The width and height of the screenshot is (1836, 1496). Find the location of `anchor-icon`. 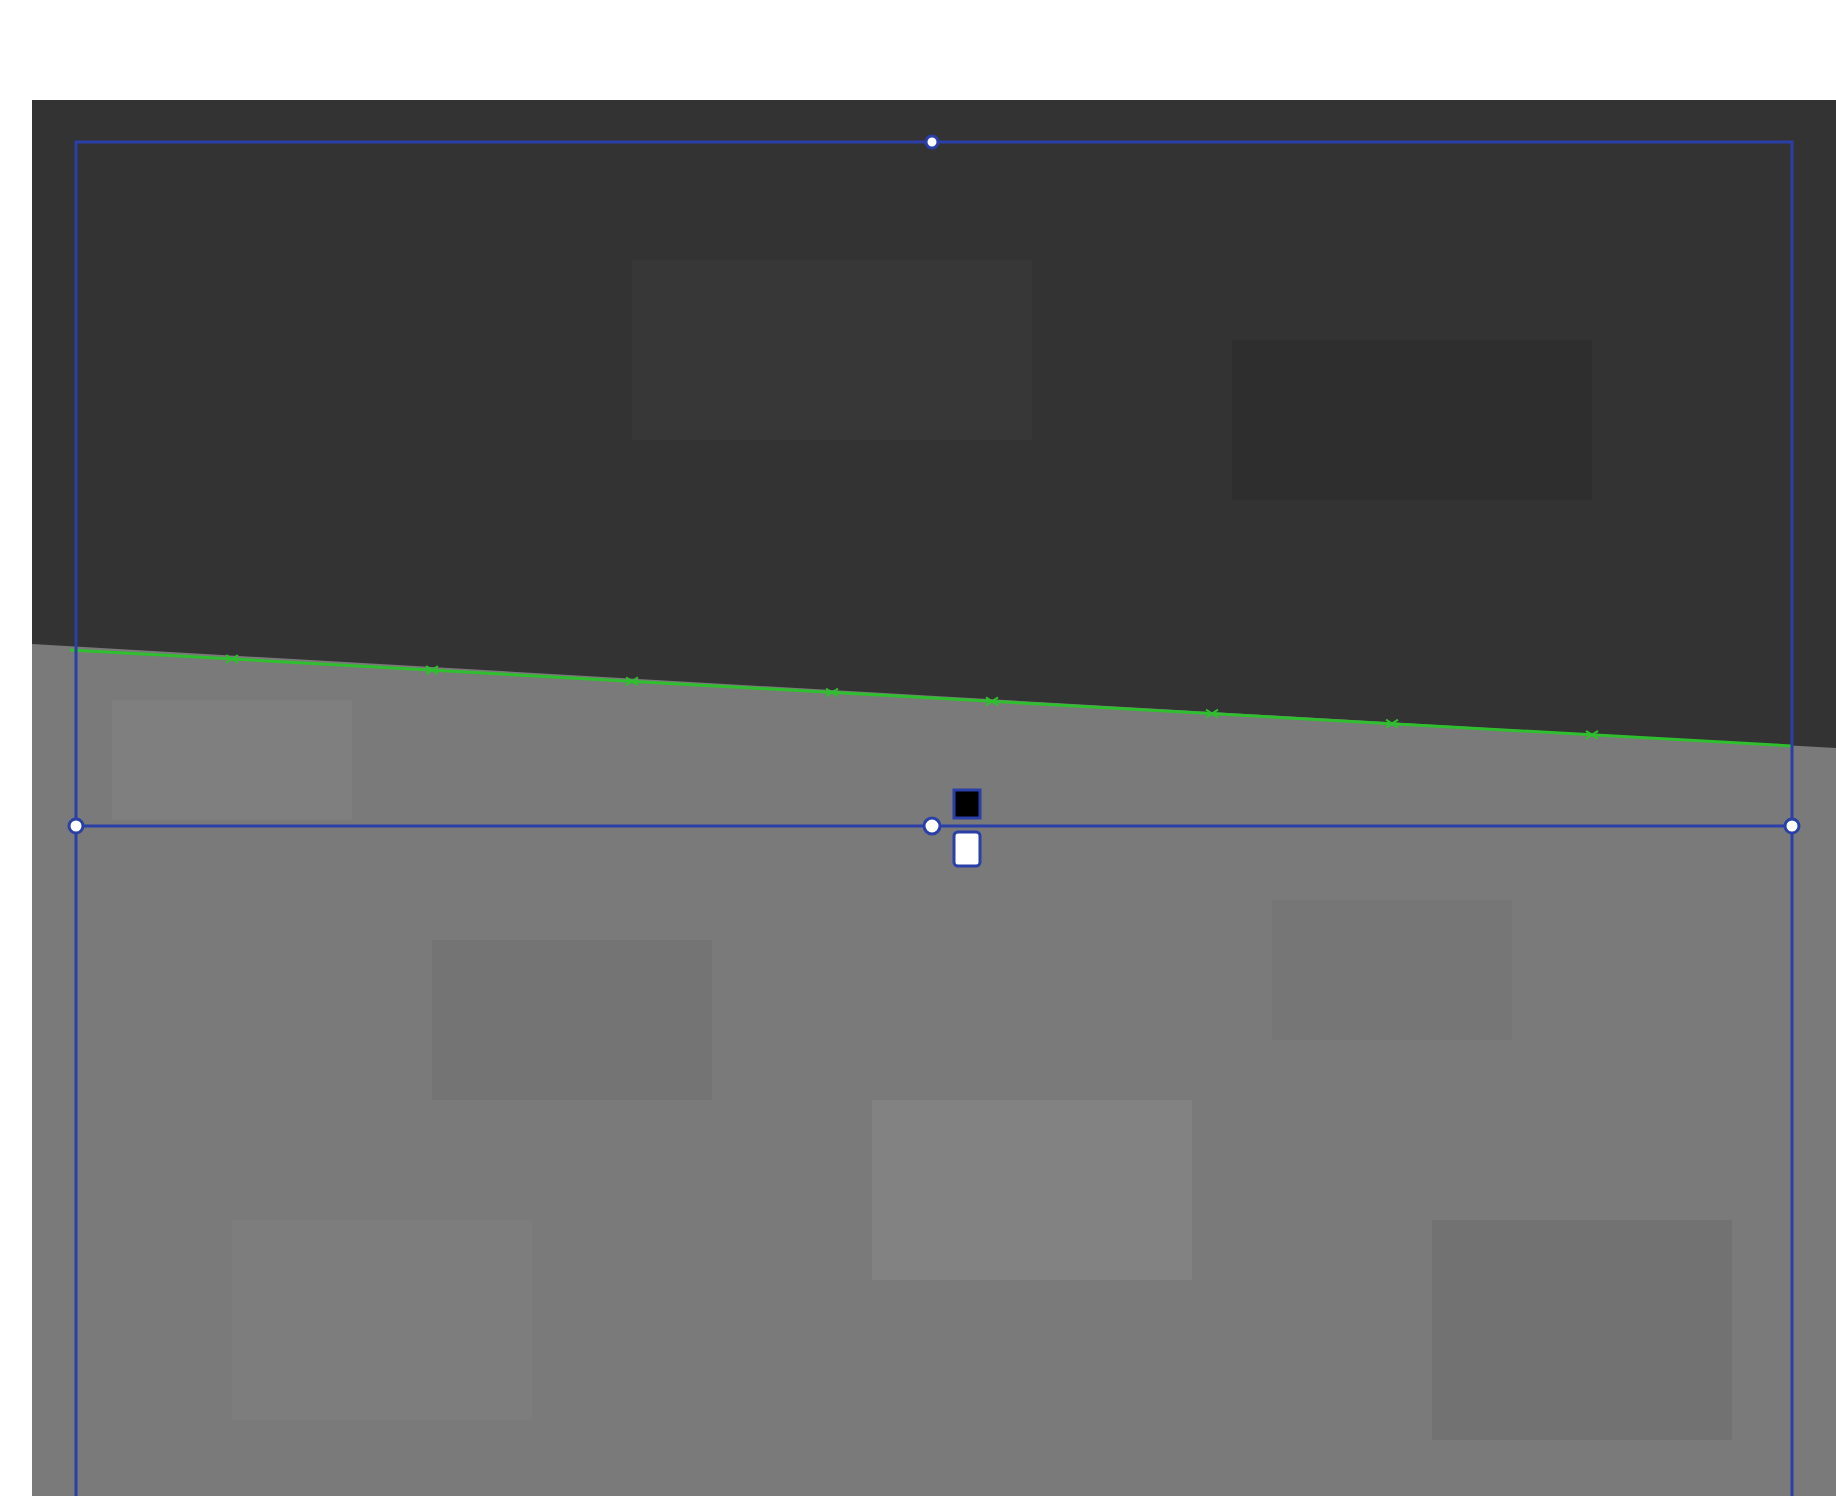

anchor-icon is located at coordinates (967, 828).